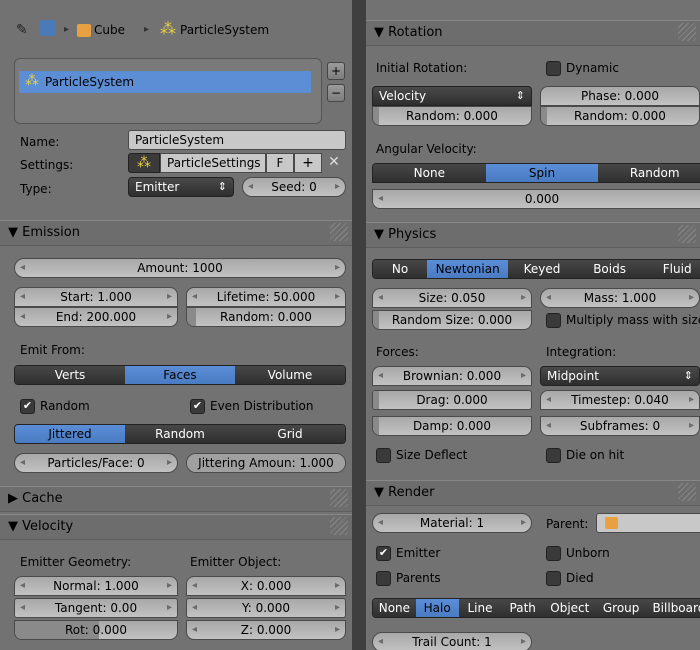 This screenshot has width=700, height=650. What do you see at coordinates (620, 96) in the screenshot?
I see `phase-field: Phase: 0.000` at bounding box center [620, 96].